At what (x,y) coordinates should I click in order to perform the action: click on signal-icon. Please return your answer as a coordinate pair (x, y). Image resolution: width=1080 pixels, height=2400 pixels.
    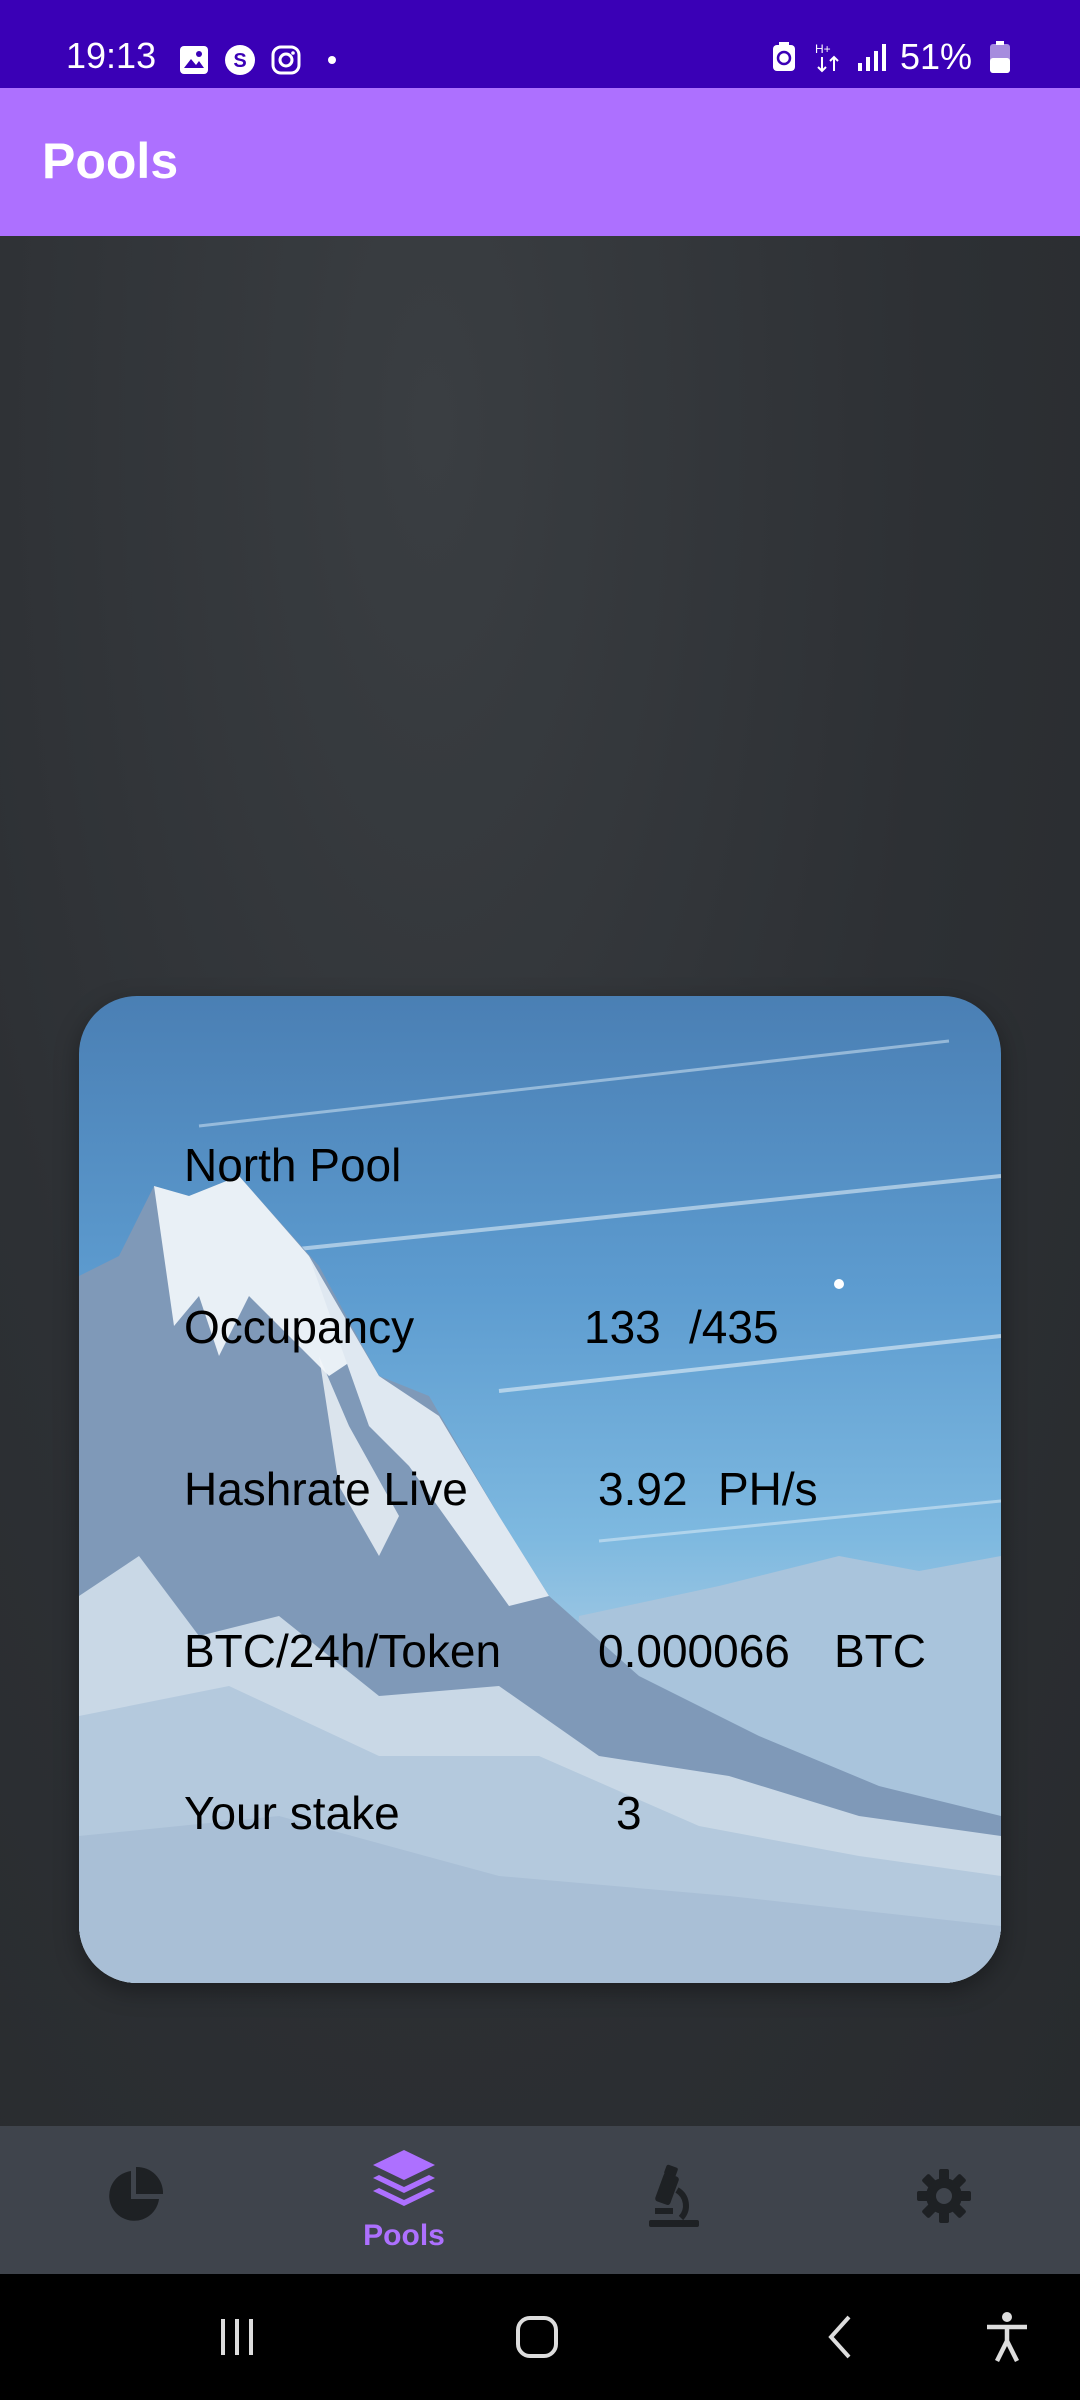
    Looking at the image, I should click on (872, 57).